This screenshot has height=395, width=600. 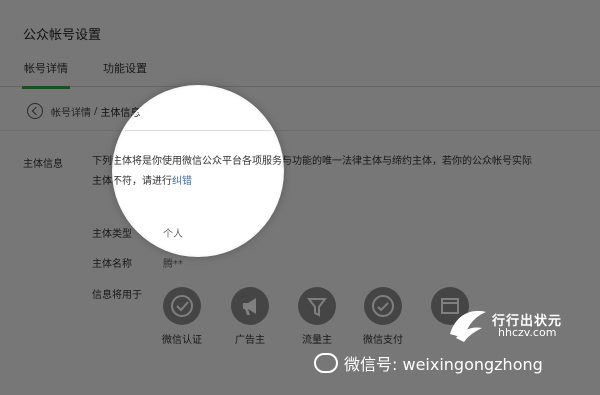 What do you see at coordinates (117, 295) in the screenshot?
I see `usage-label: 信息将用于` at bounding box center [117, 295].